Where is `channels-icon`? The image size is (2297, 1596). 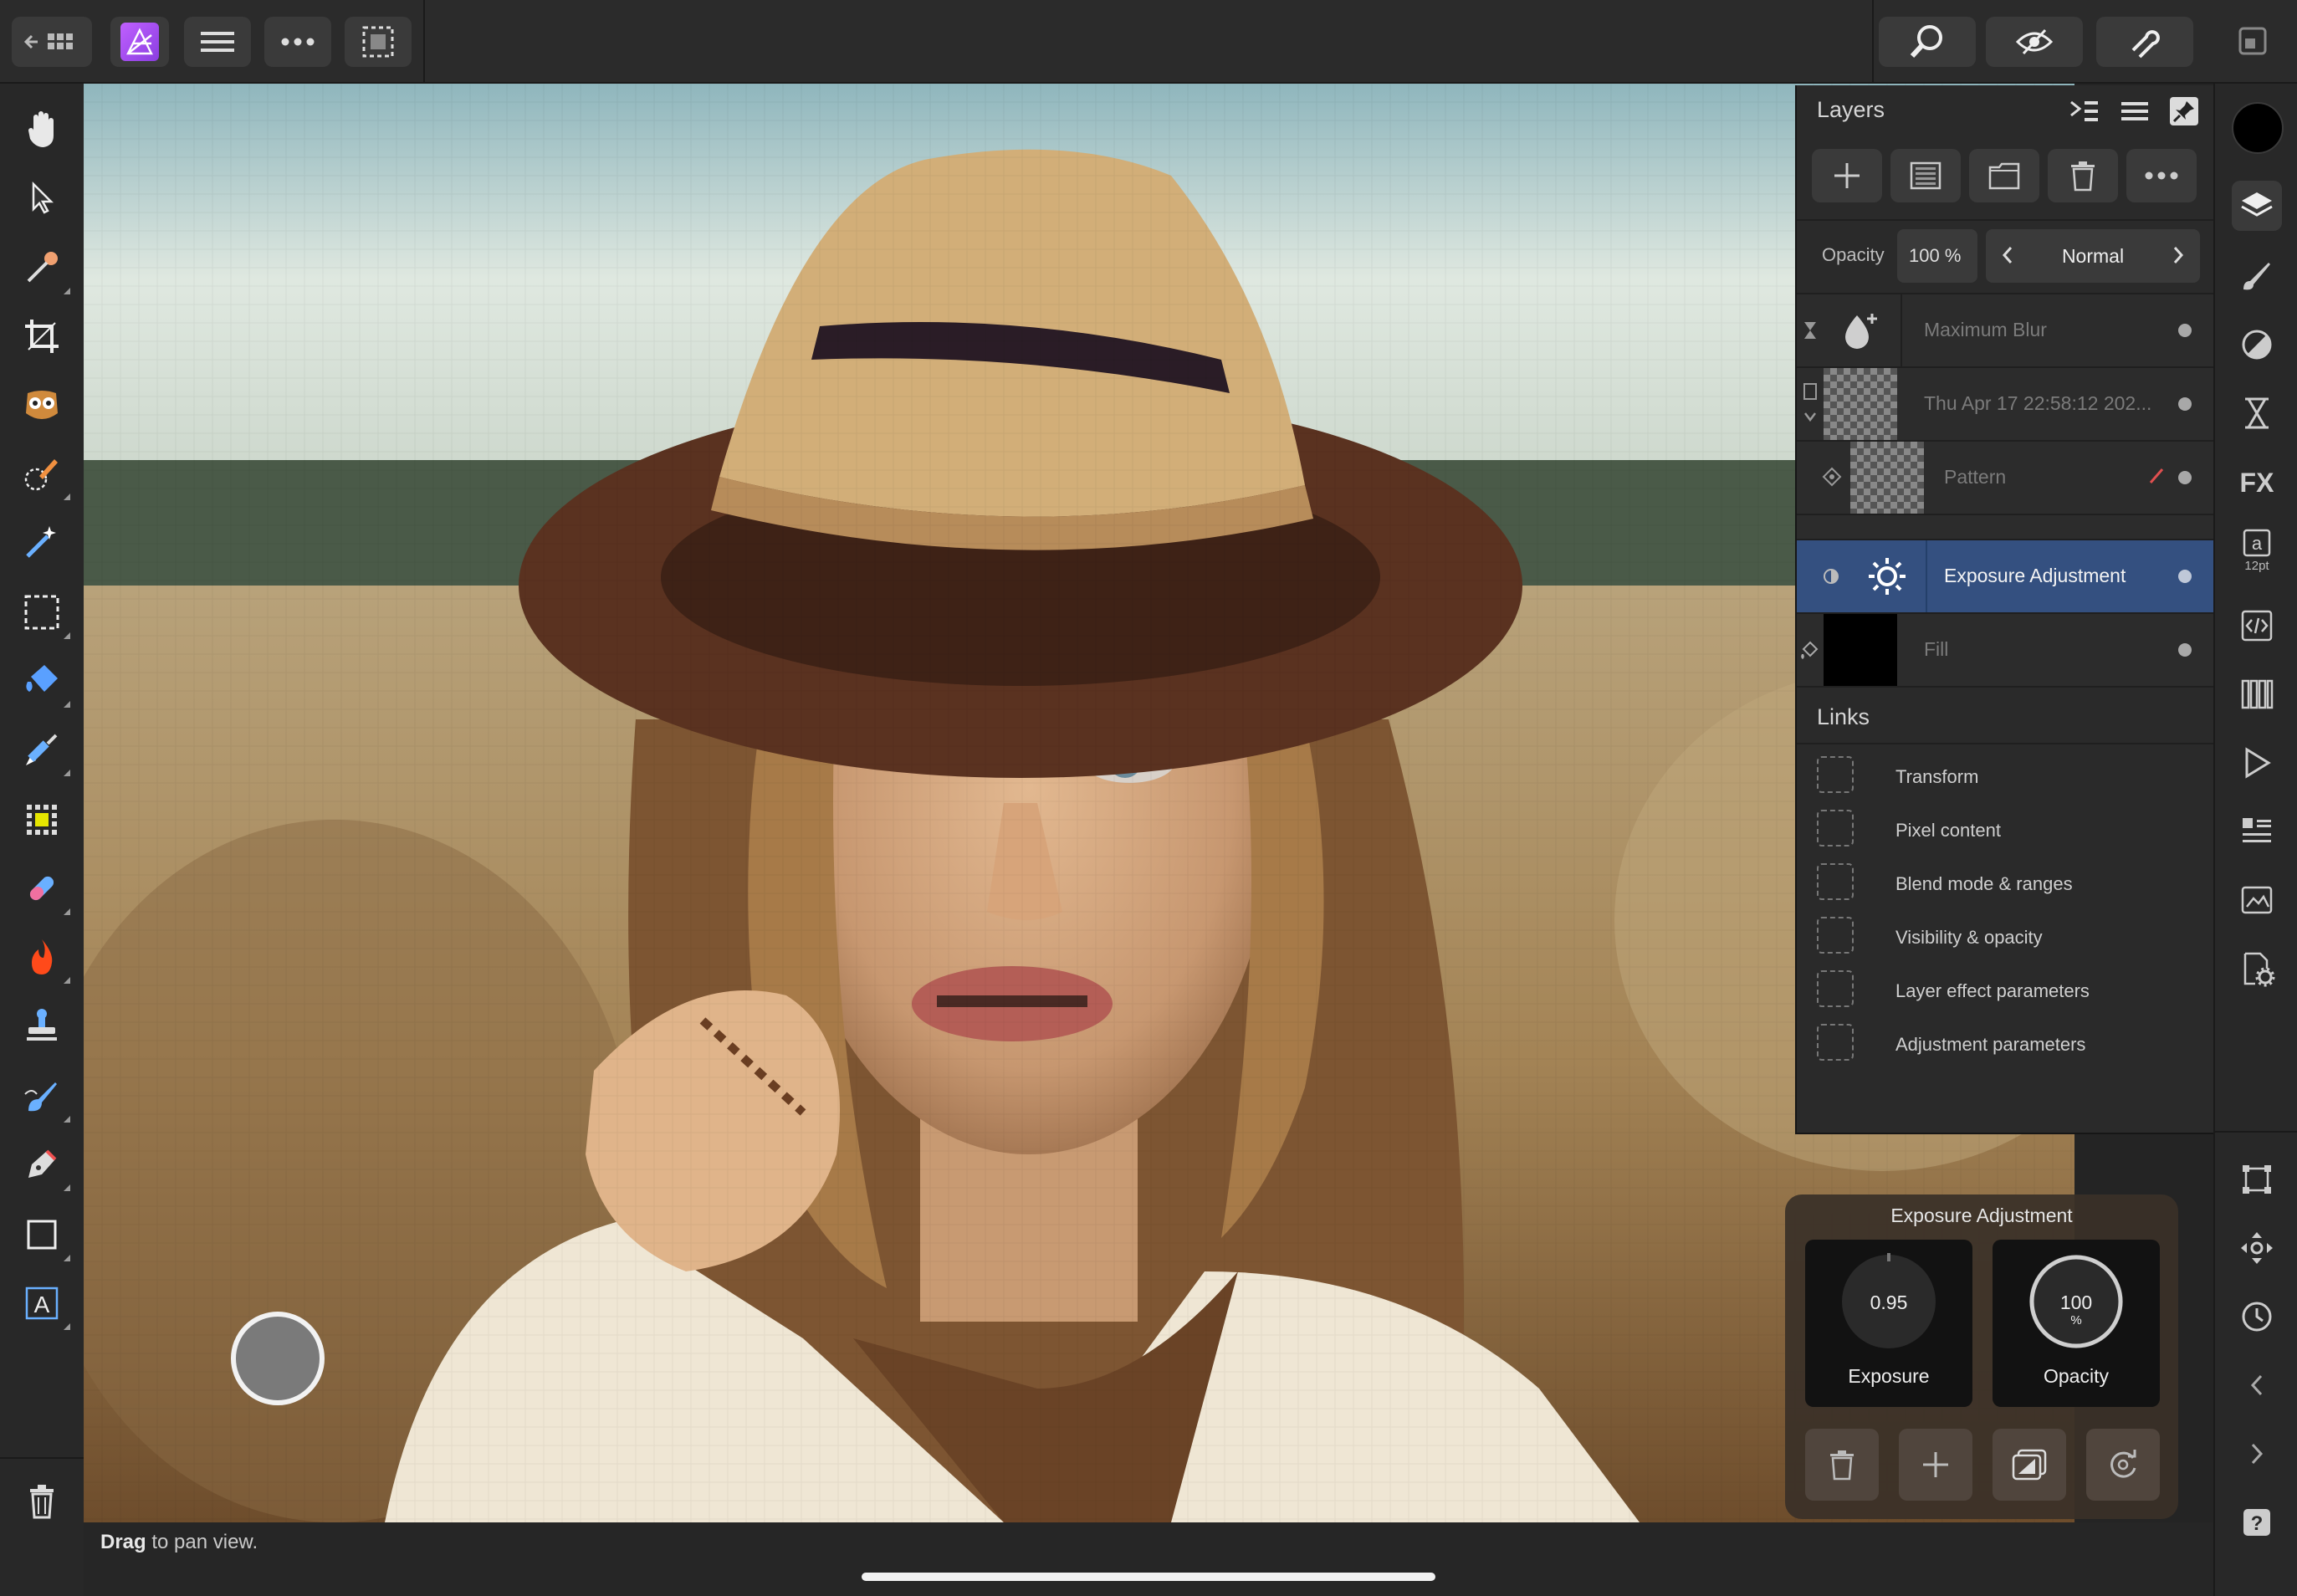
channels-icon is located at coordinates (2257, 694).